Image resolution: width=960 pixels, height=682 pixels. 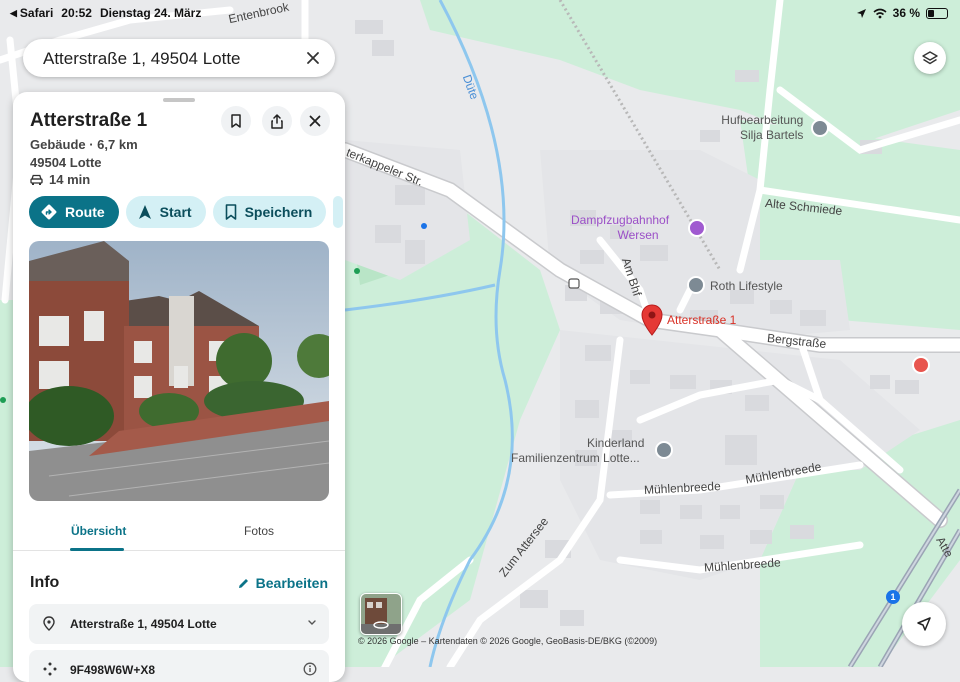 What do you see at coordinates (179, 100) in the screenshot?
I see `drag-handle` at bounding box center [179, 100].